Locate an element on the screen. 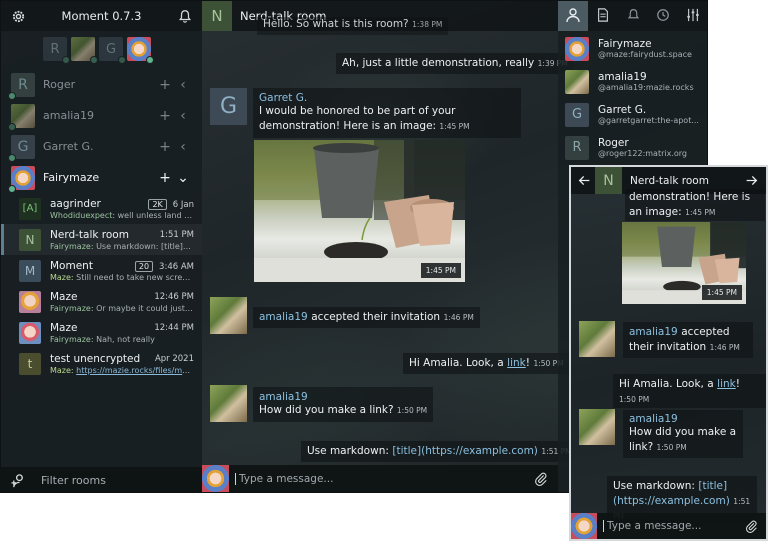  right-panel-tabs is located at coordinates (632, 16).